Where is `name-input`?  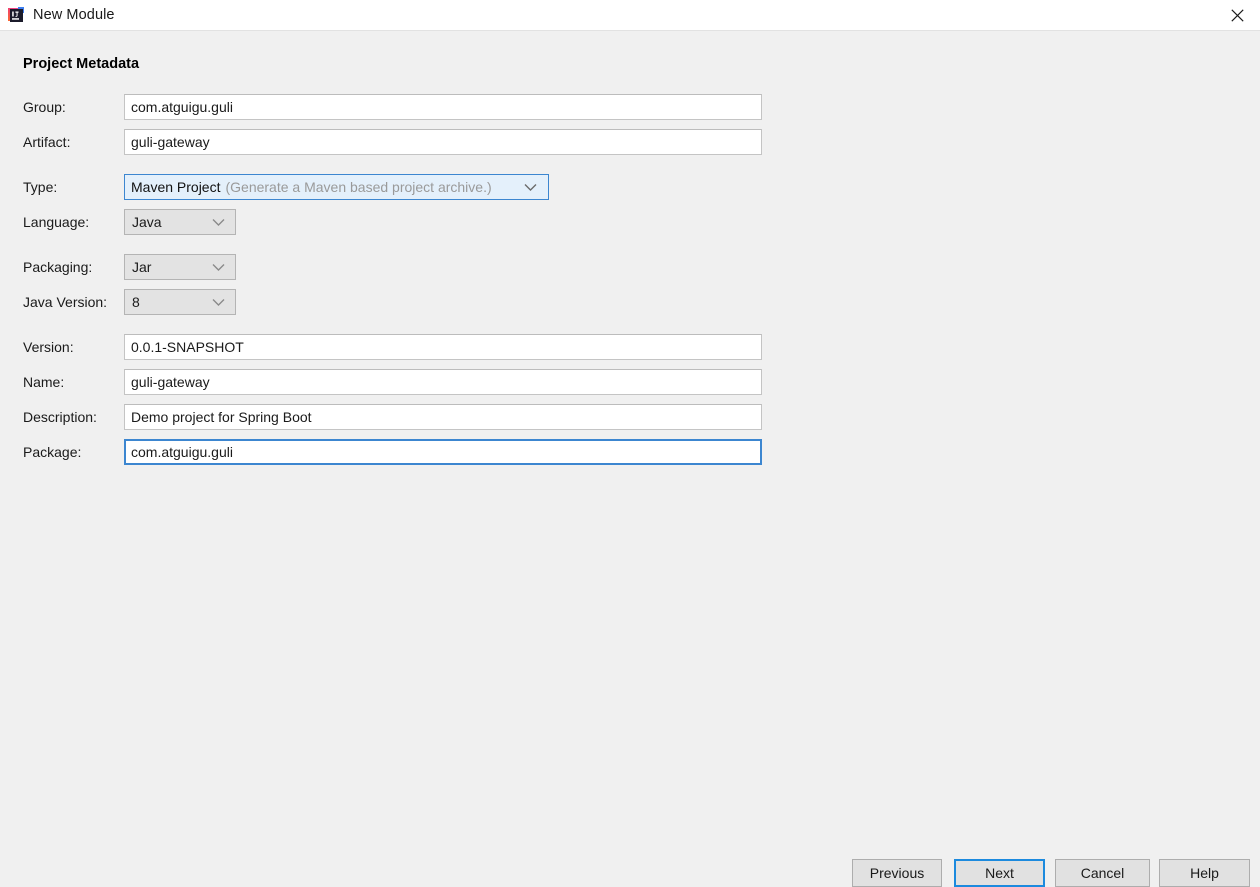
name-input is located at coordinates (443, 382).